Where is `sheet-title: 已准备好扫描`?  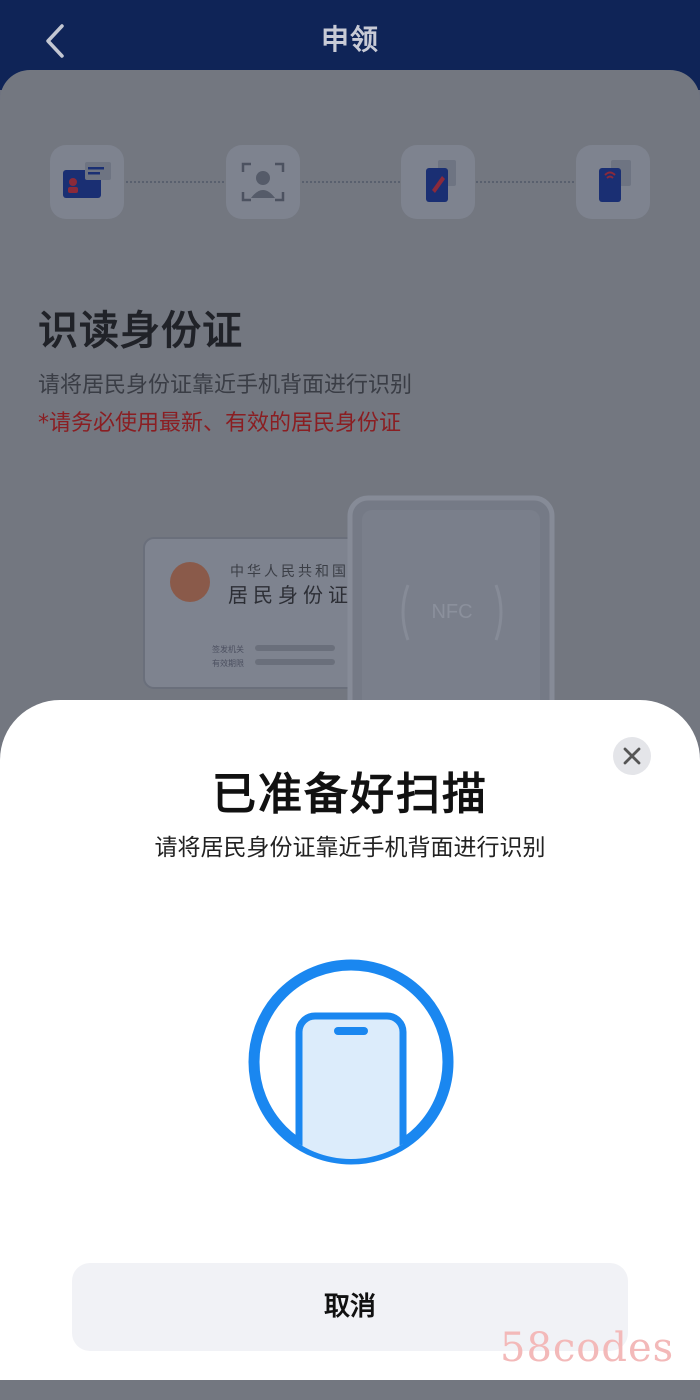 sheet-title: 已准备好扫描 is located at coordinates (350, 794).